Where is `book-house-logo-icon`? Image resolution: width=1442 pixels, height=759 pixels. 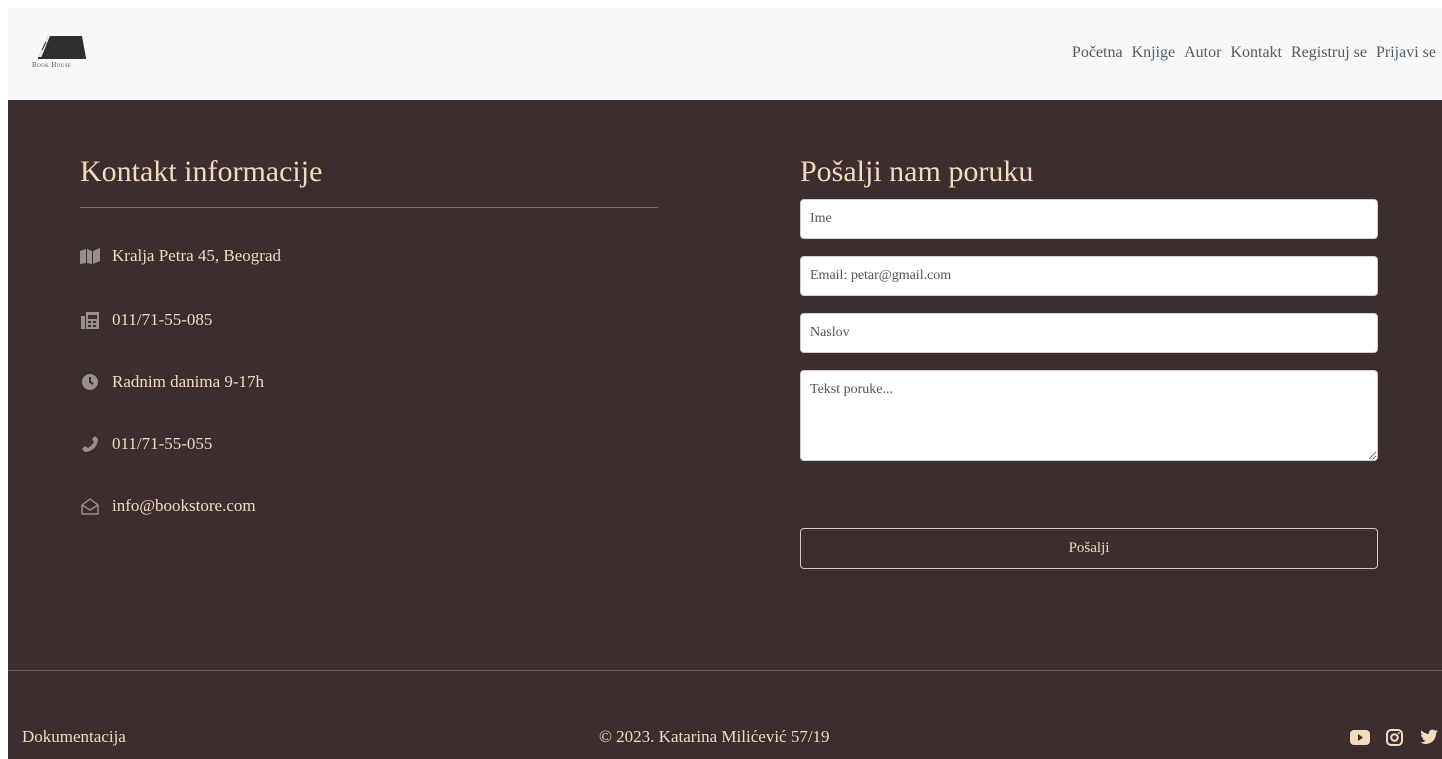
book-house-logo-icon is located at coordinates (62, 47).